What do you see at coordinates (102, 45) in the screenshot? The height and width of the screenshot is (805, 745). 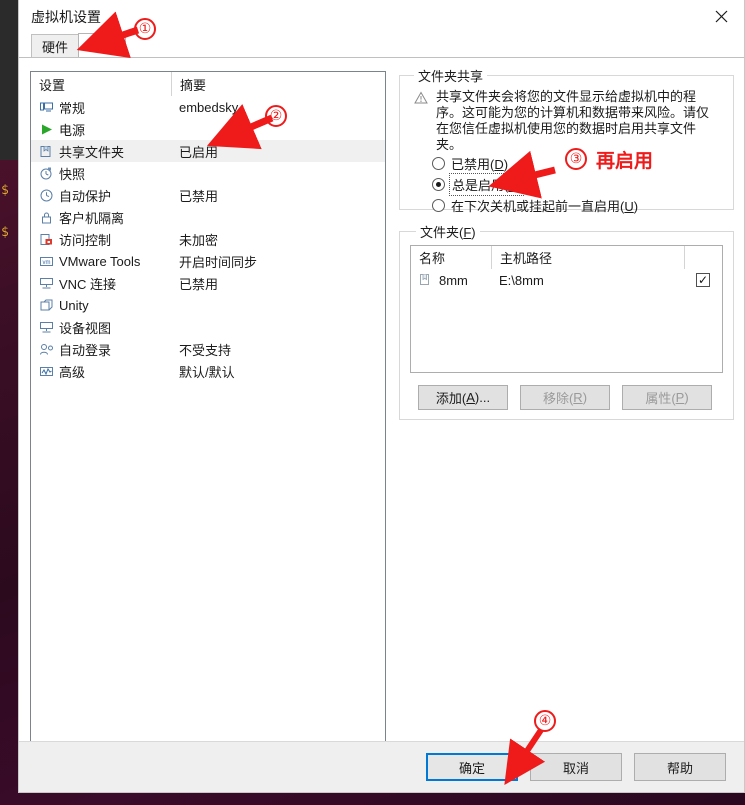 I see `tab-options: 选项` at bounding box center [102, 45].